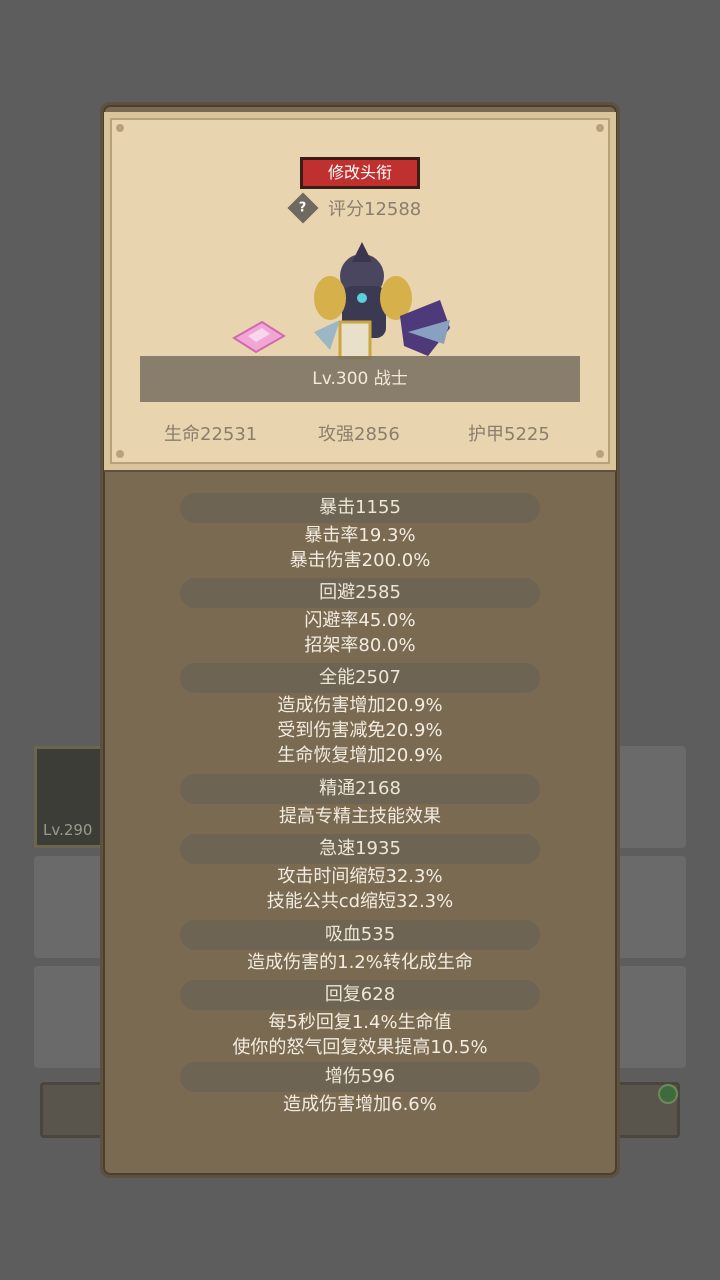  Describe the element at coordinates (360, 593) in the screenshot. I see `attribute-header-dodge: 回避2585` at that location.